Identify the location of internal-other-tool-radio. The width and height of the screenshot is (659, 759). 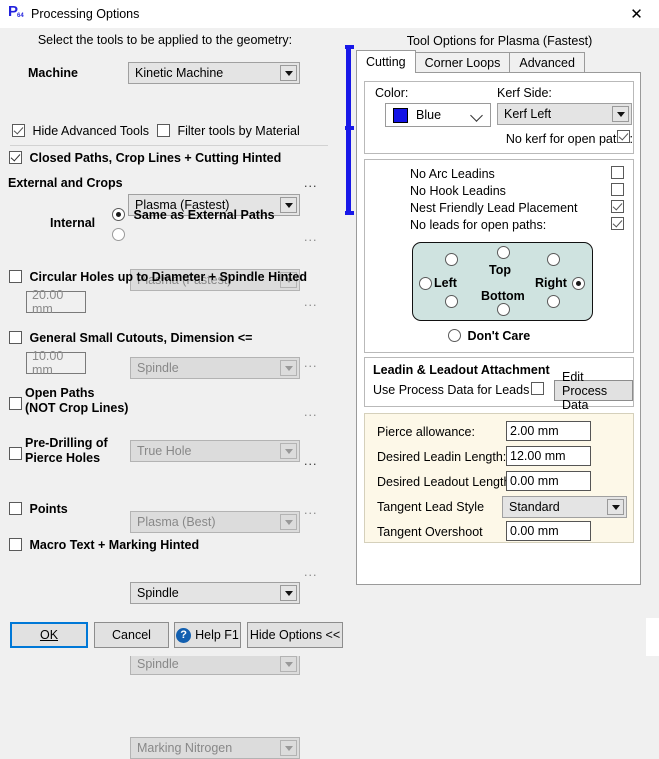
(118, 235).